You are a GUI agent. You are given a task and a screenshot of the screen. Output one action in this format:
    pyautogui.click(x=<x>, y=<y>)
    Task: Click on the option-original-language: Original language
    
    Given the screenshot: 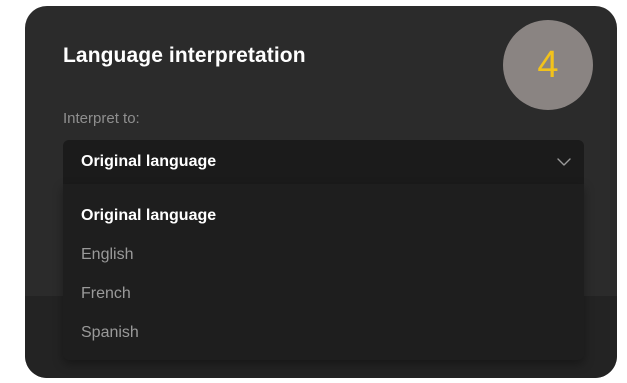 What is the action you would take?
    pyautogui.click(x=323, y=215)
    